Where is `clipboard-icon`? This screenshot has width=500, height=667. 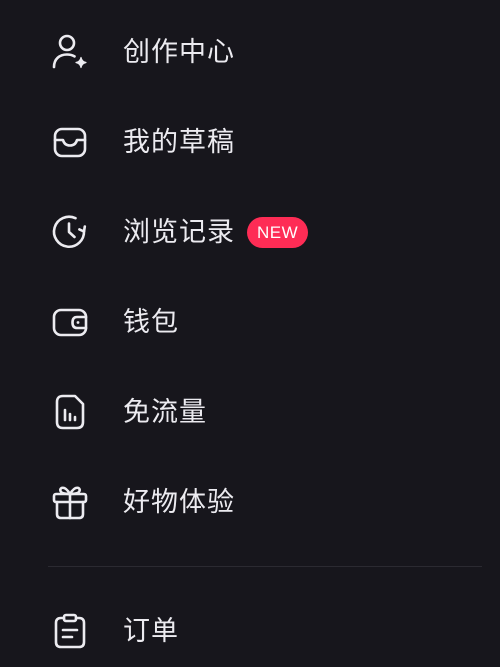 clipboard-icon is located at coordinates (70, 631).